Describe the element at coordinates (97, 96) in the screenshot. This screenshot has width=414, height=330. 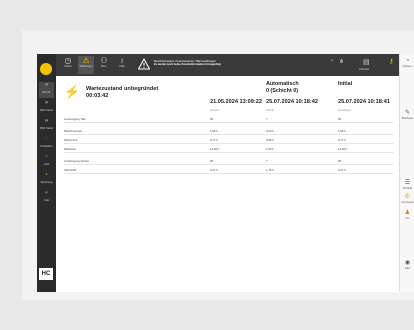
I see `status-time: 00:03:42` at that location.